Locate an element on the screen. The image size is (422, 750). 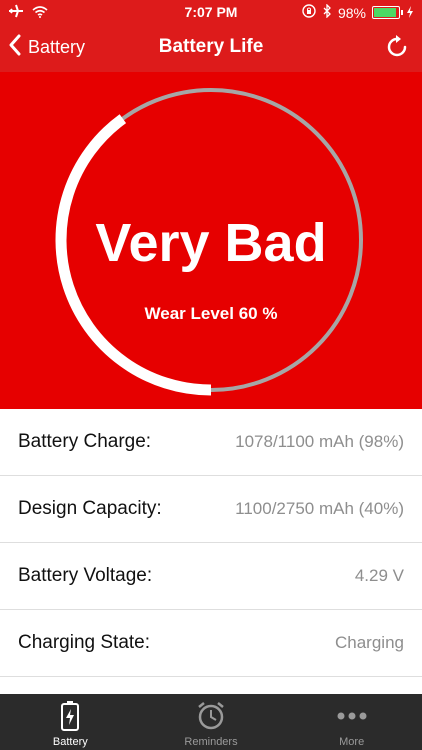
detail-value: 1100/2750 mAh (40%) is located at coordinates (319, 508).